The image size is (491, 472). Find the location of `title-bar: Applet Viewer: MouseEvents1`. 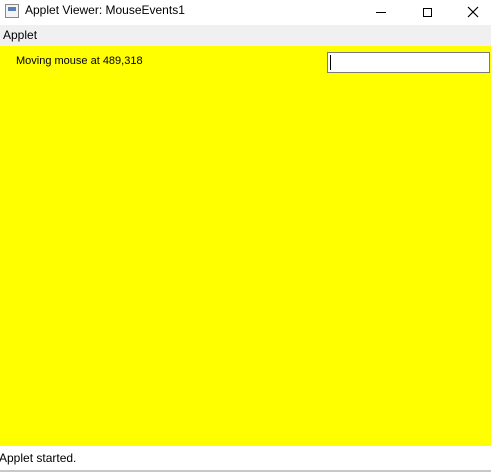

title-bar: Applet Viewer: MouseEvents1 is located at coordinates (245, 12).